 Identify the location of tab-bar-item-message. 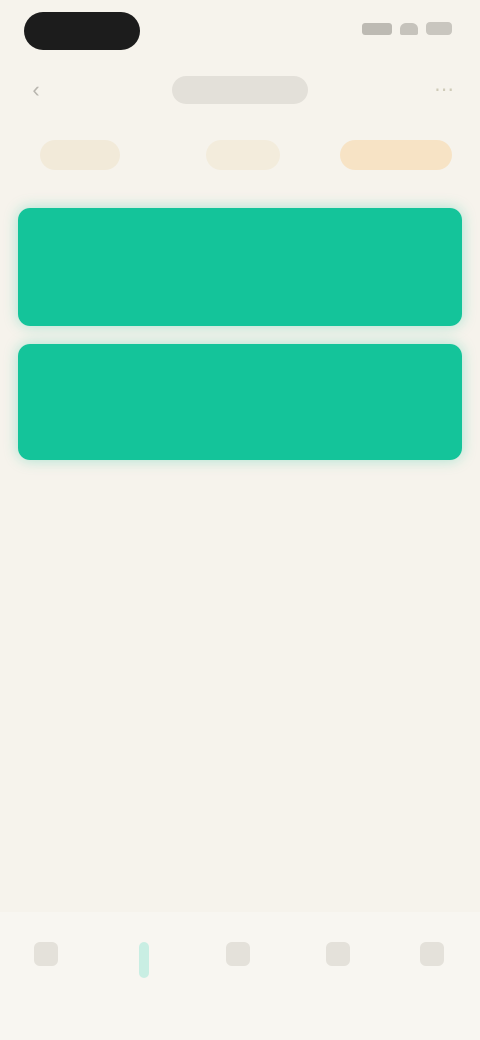
(338, 971).